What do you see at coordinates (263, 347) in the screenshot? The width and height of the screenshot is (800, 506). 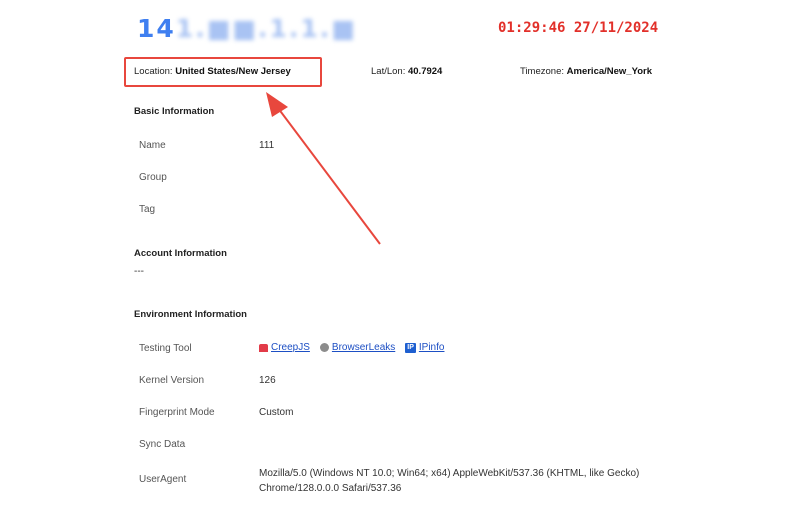 I see `creepjs-icon` at bounding box center [263, 347].